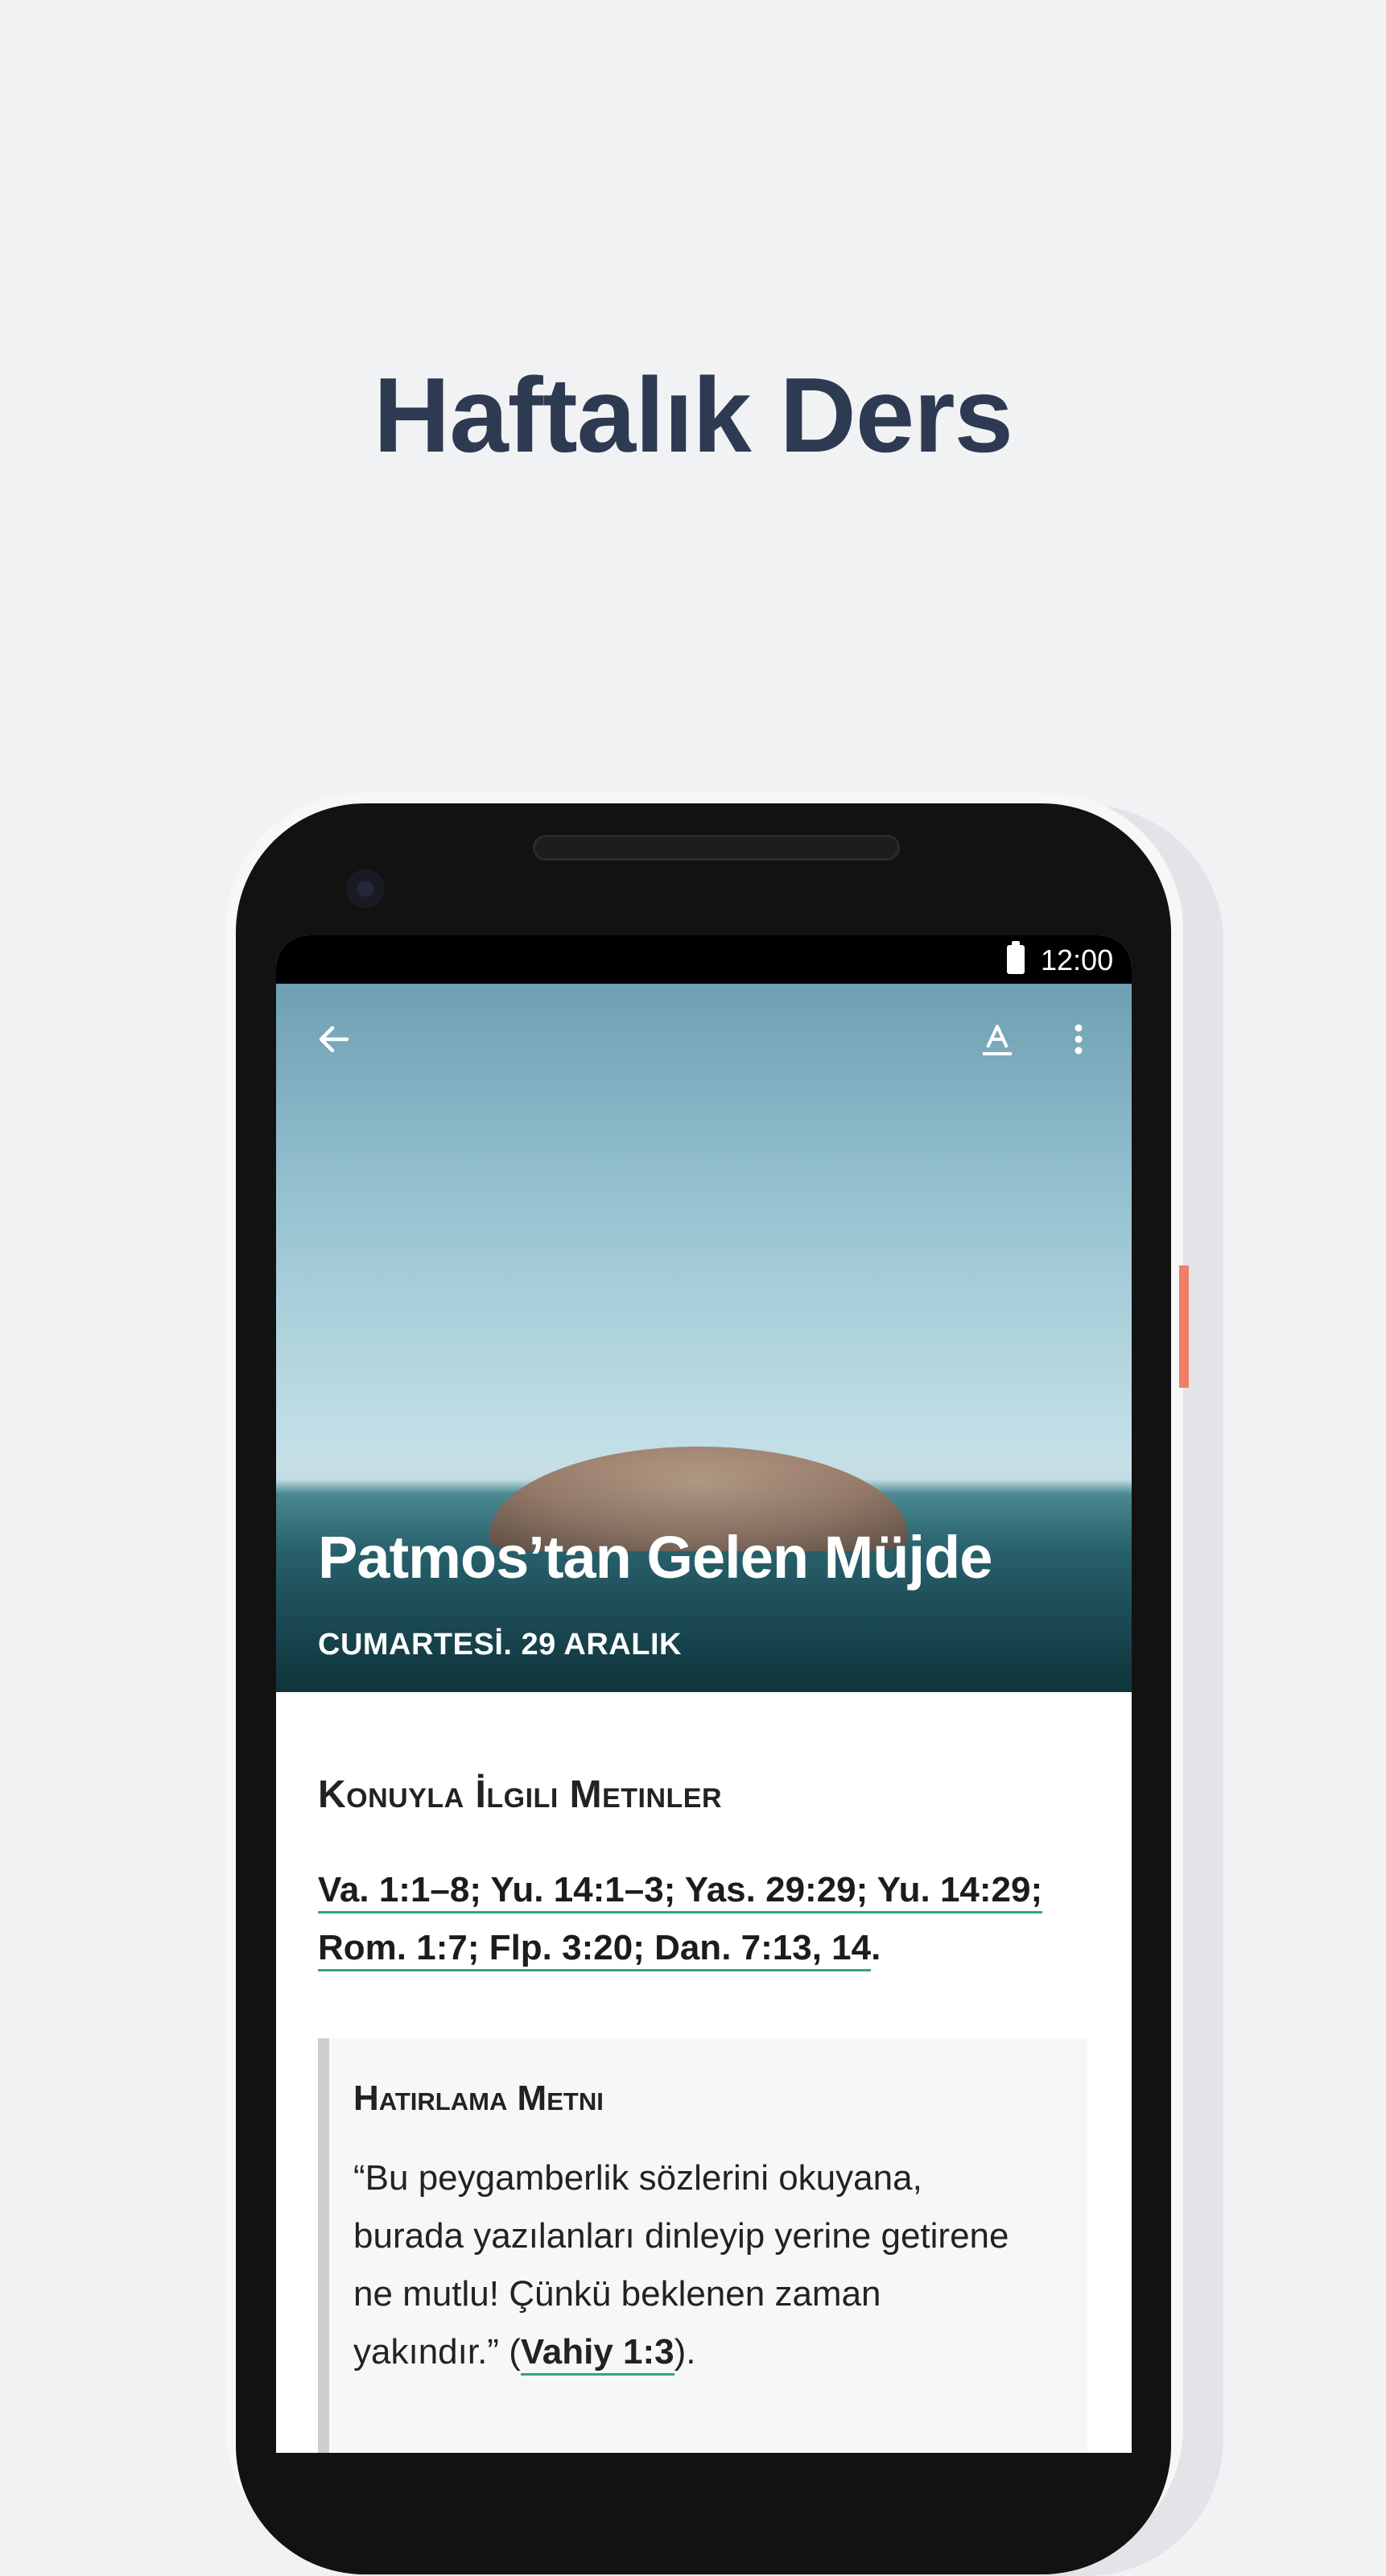 This screenshot has width=1386, height=2576. Describe the element at coordinates (334, 1039) in the screenshot. I see `arrow-left-icon` at that location.